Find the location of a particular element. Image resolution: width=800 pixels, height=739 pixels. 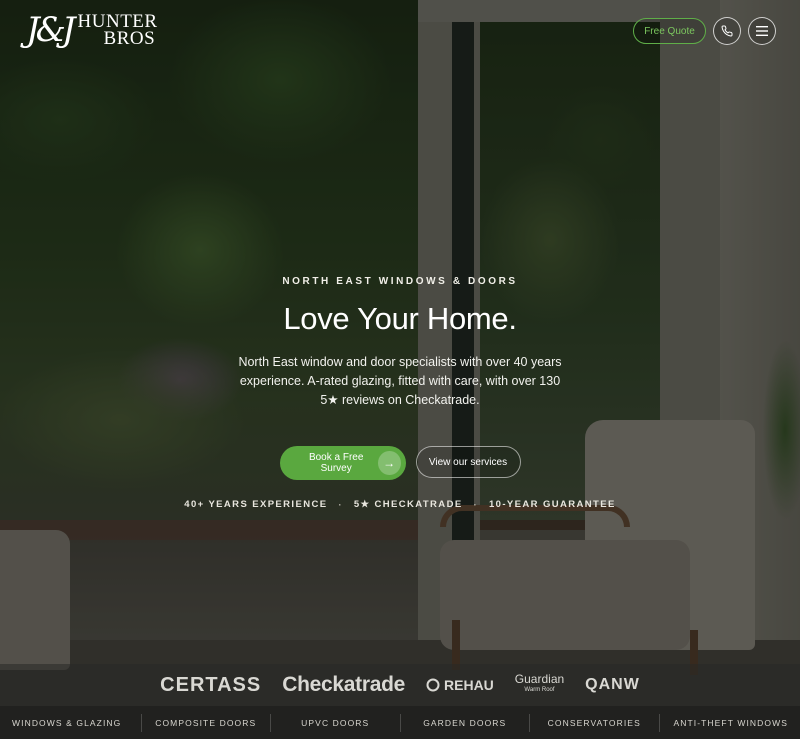

rehau-mark-icon is located at coordinates (433, 685).